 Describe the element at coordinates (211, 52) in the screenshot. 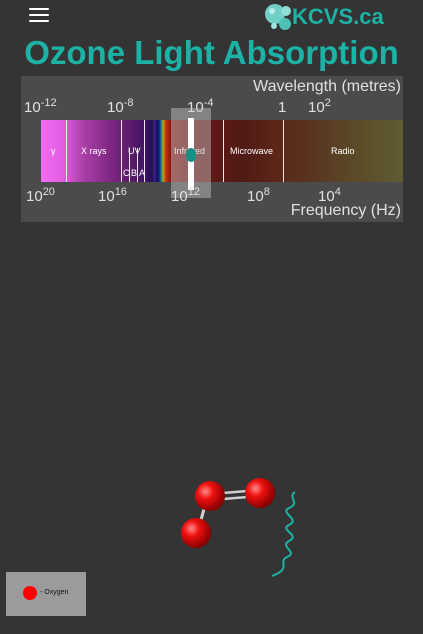

I see `page-title: Ozone Light Absorption` at that location.